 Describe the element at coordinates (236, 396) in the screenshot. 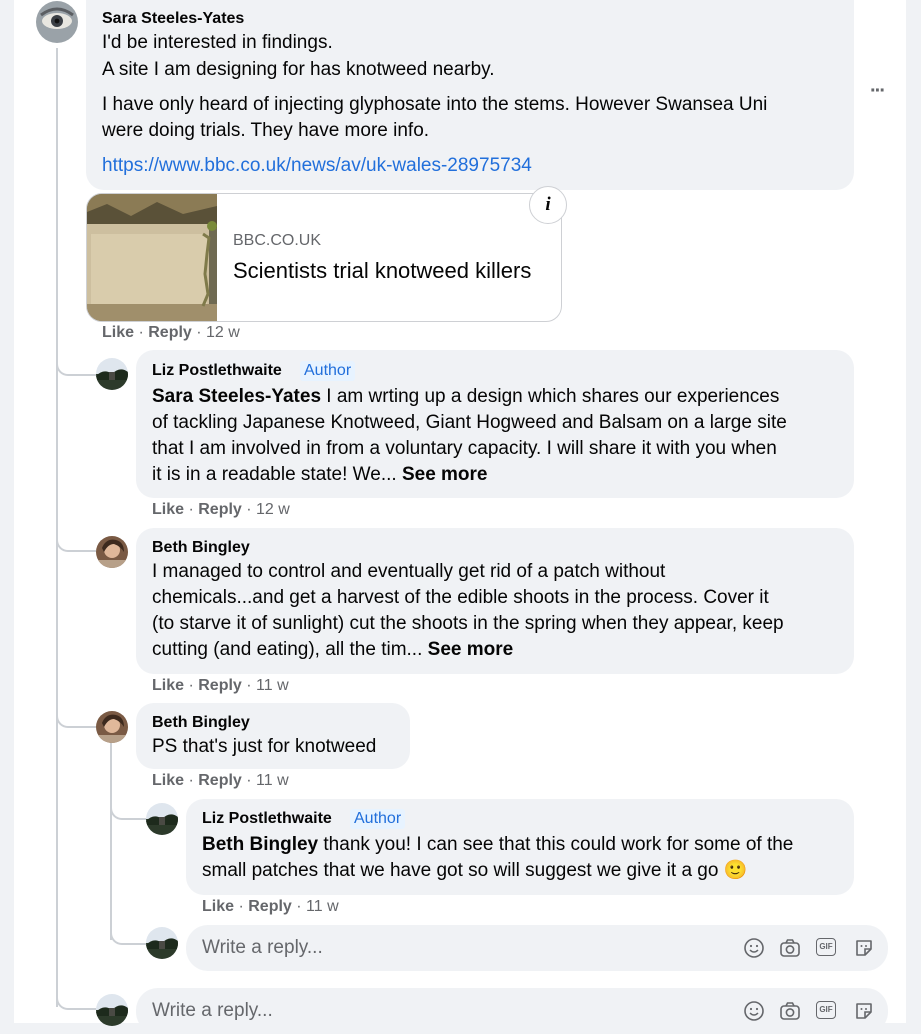

I see `mention-link: Sara Steeles-Yates` at that location.